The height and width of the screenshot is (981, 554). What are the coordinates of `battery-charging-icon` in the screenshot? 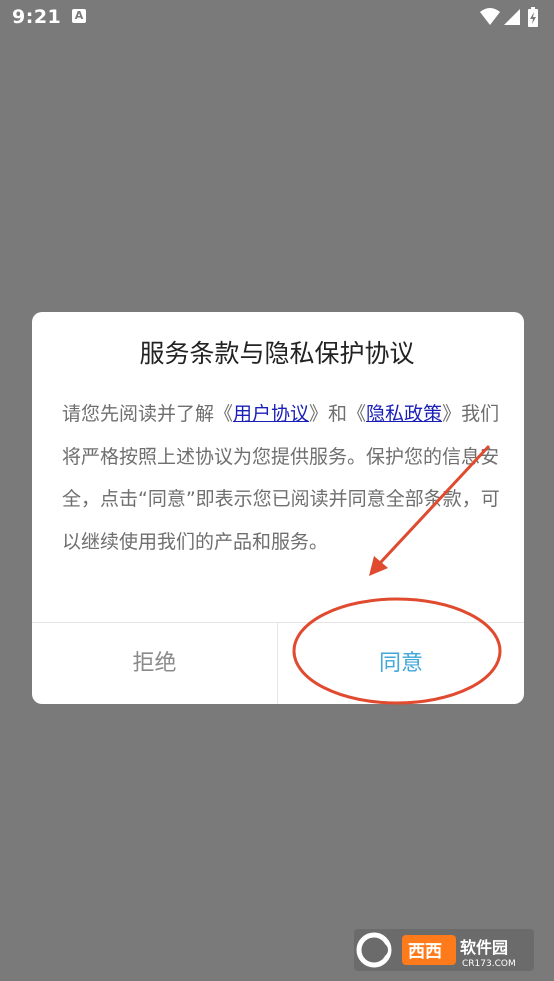 It's located at (533, 17).